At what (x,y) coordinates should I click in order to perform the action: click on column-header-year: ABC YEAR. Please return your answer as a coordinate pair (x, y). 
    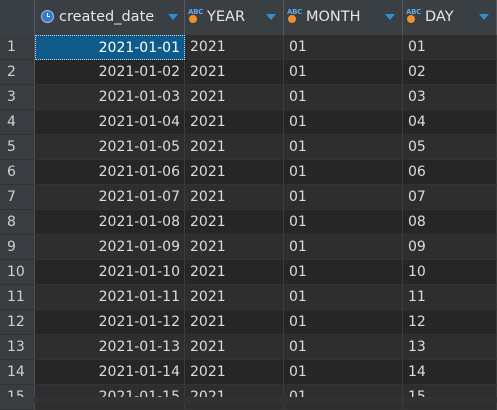
    Looking at the image, I should click on (234, 17).